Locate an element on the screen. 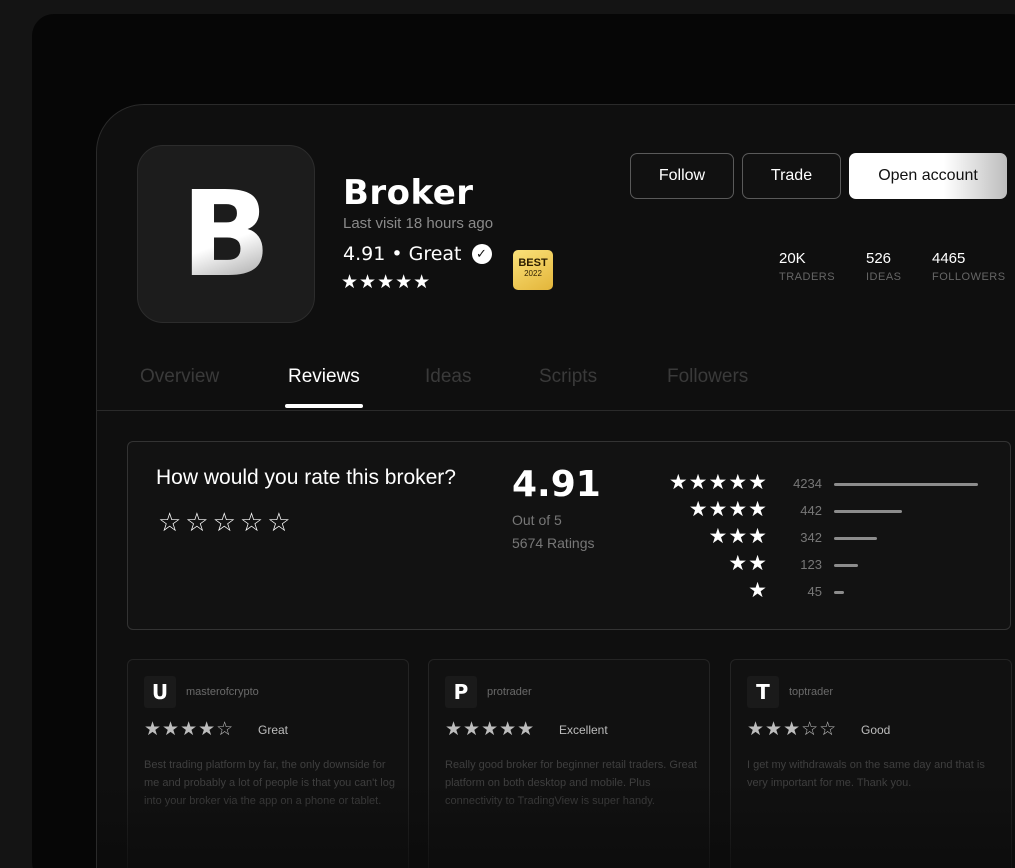 The height and width of the screenshot is (868, 1015). badge-year: 2022 is located at coordinates (533, 273).